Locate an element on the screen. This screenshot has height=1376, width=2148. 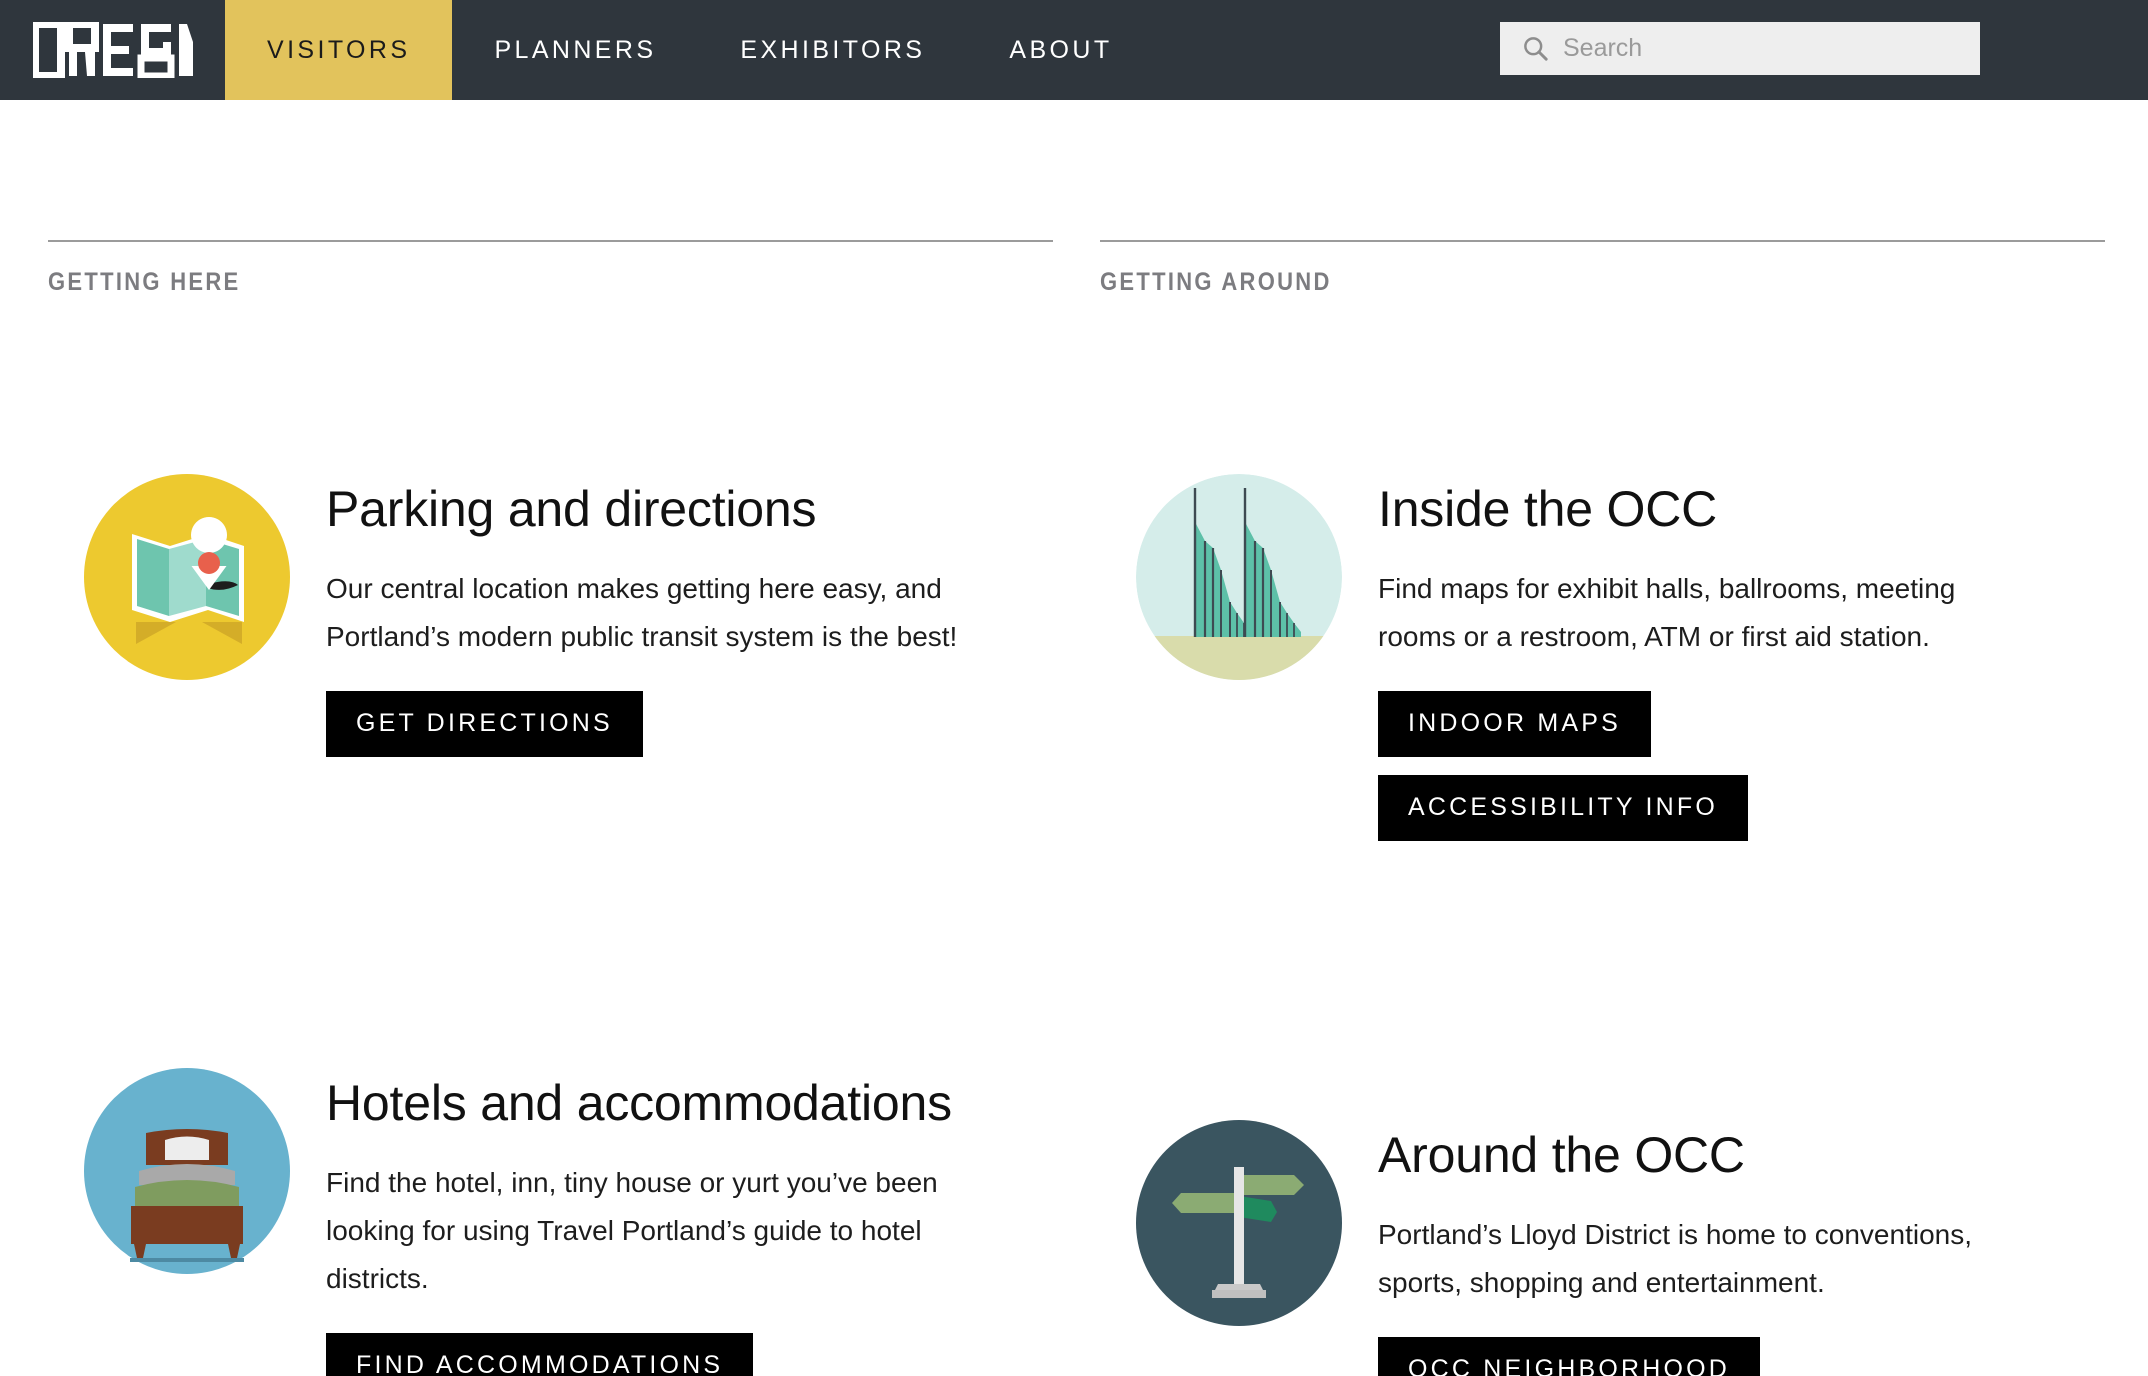
card-title: Parking and directions is located at coordinates (571, 509).